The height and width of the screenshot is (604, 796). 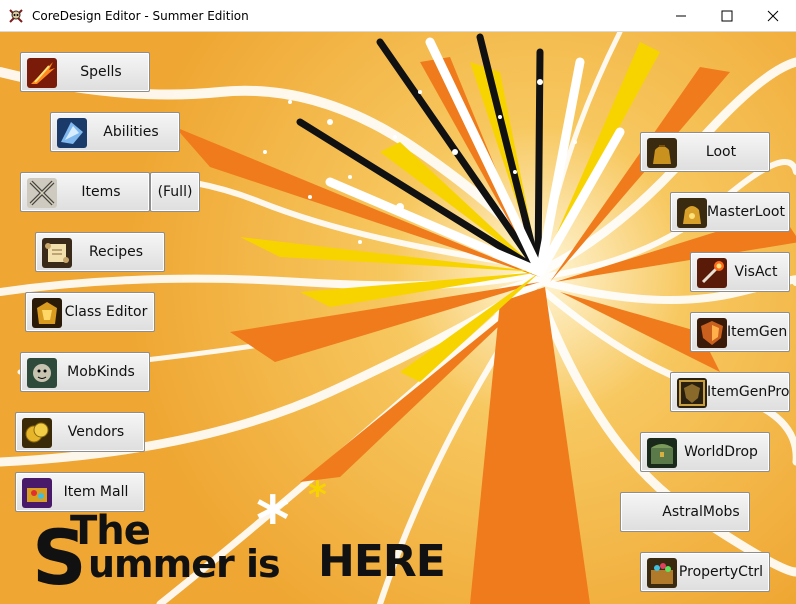 I want to click on minimize-button, so click(x=681, y=16).